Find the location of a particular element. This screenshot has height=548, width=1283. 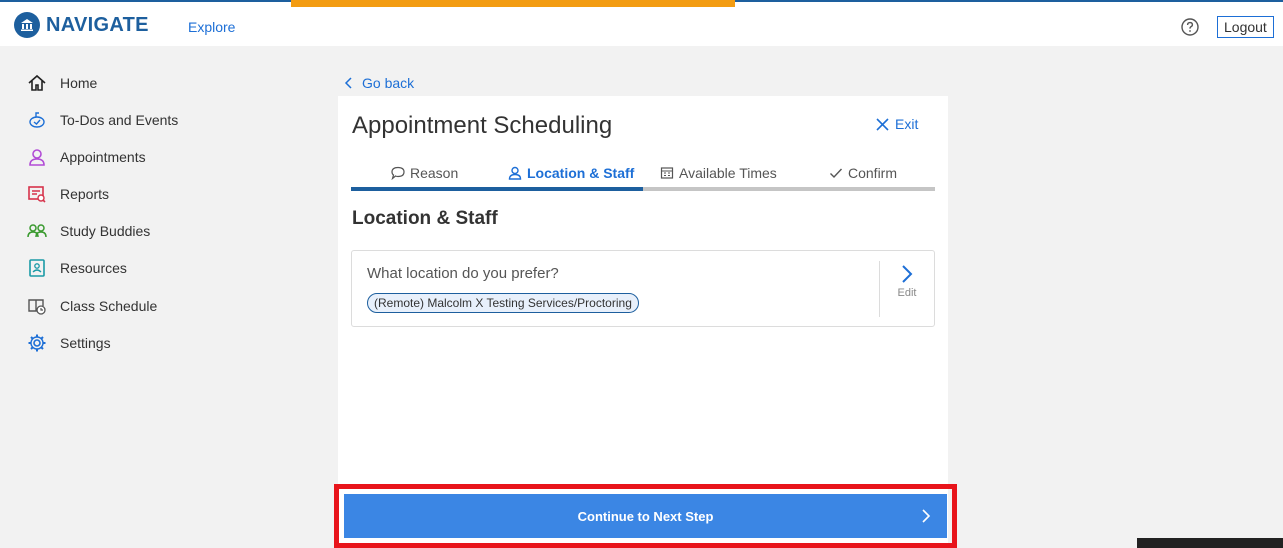

sidebar-item-label: Resources is located at coordinates (93, 268).